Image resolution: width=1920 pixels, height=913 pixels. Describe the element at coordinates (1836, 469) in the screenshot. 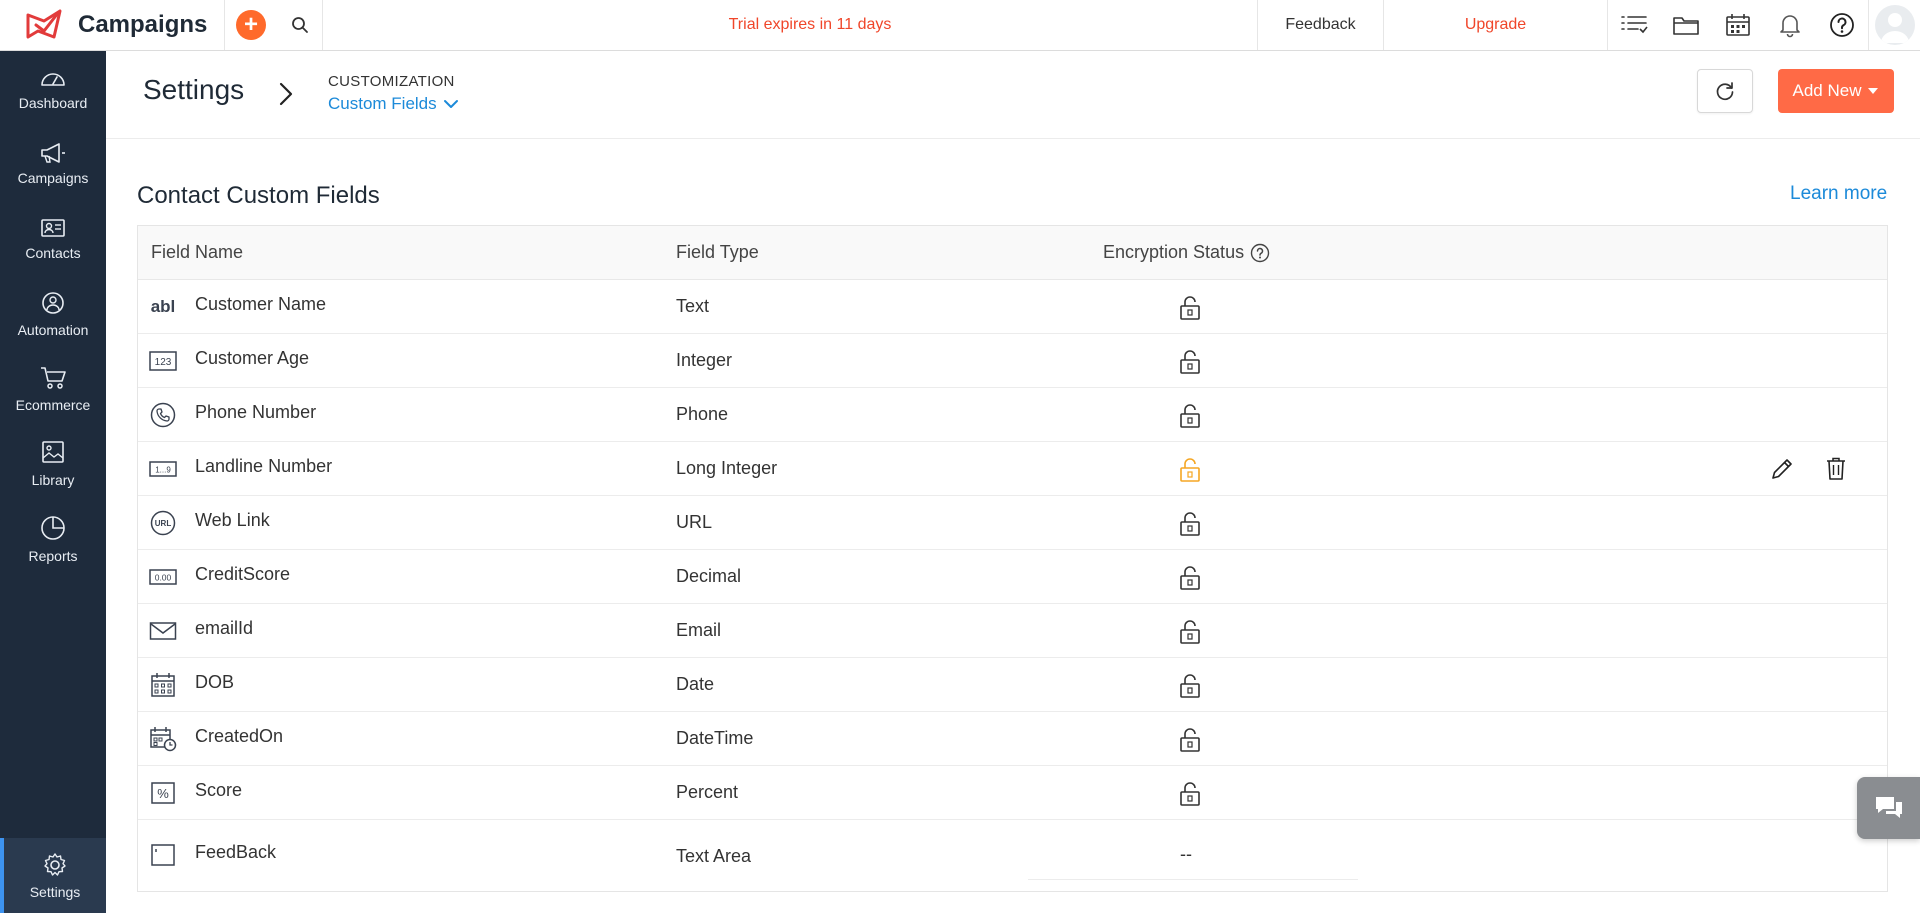

I see `delete-button` at that location.